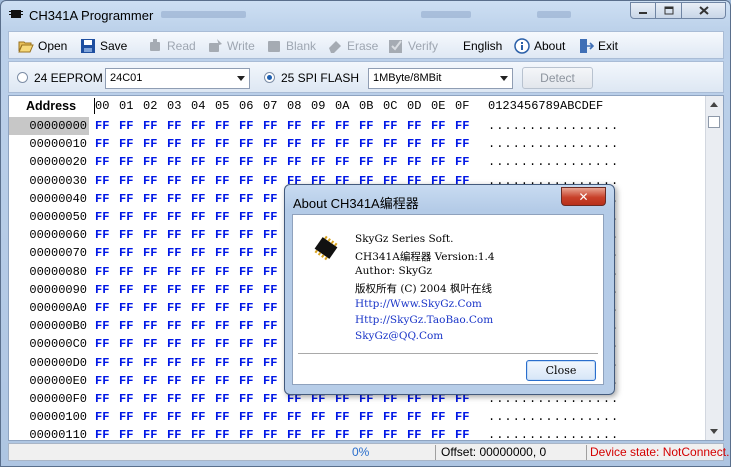 The width and height of the screenshot is (731, 467). I want to click on save-button: Save, so click(103, 46).